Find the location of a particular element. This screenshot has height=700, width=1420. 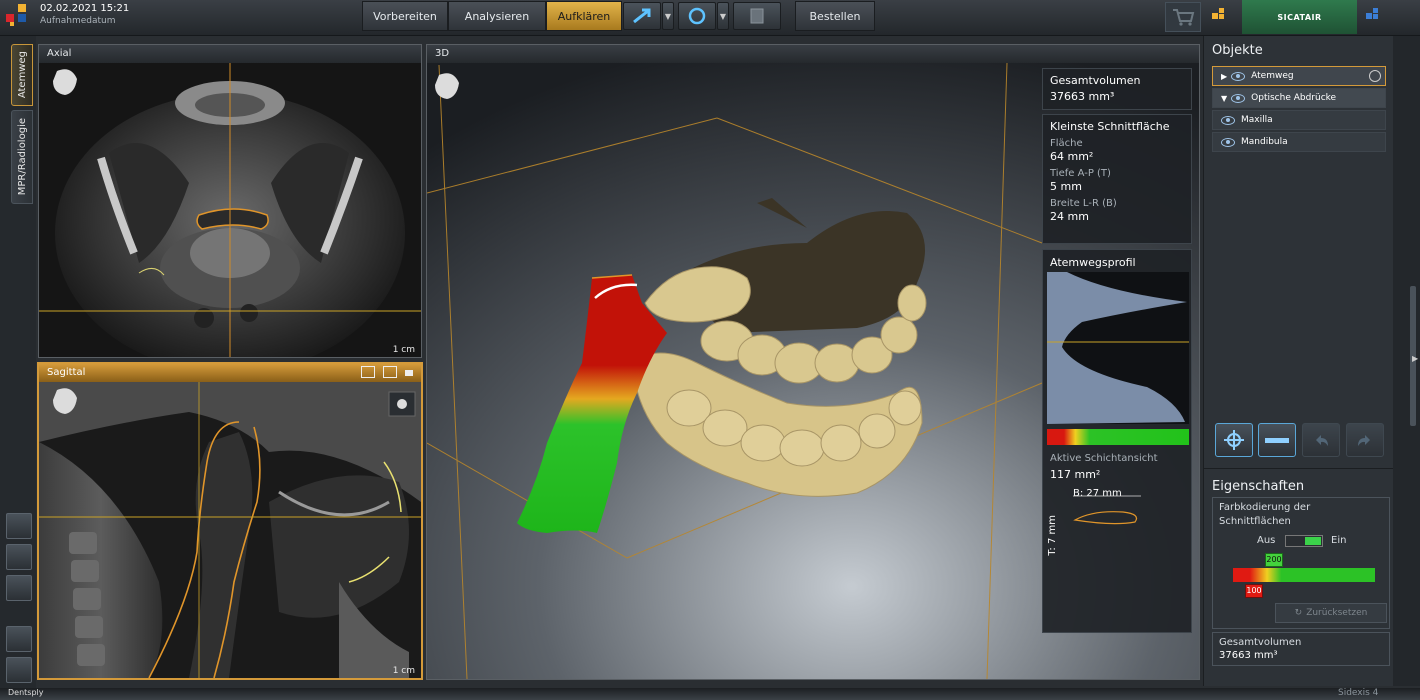

arrow-tool-dropdown: ▼ is located at coordinates (668, 16).